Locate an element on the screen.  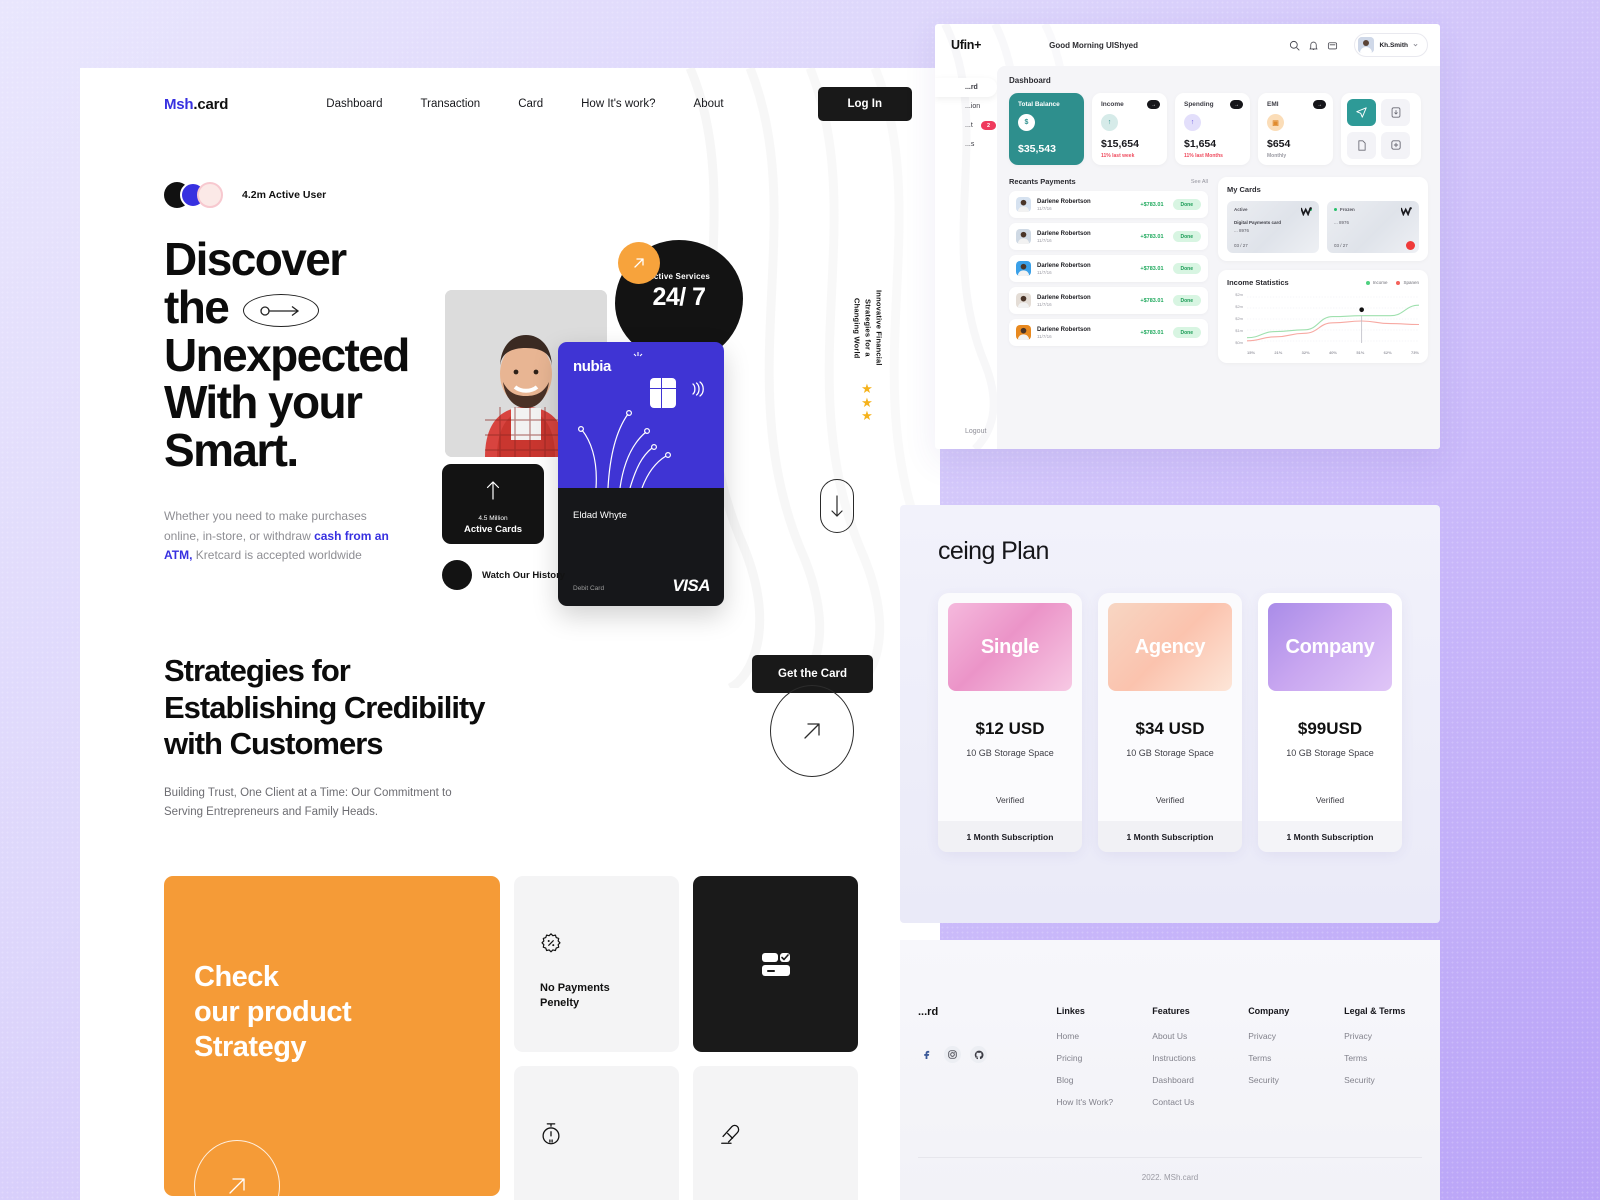
active-cards-label: Active Cards is located at coordinates (493, 529).